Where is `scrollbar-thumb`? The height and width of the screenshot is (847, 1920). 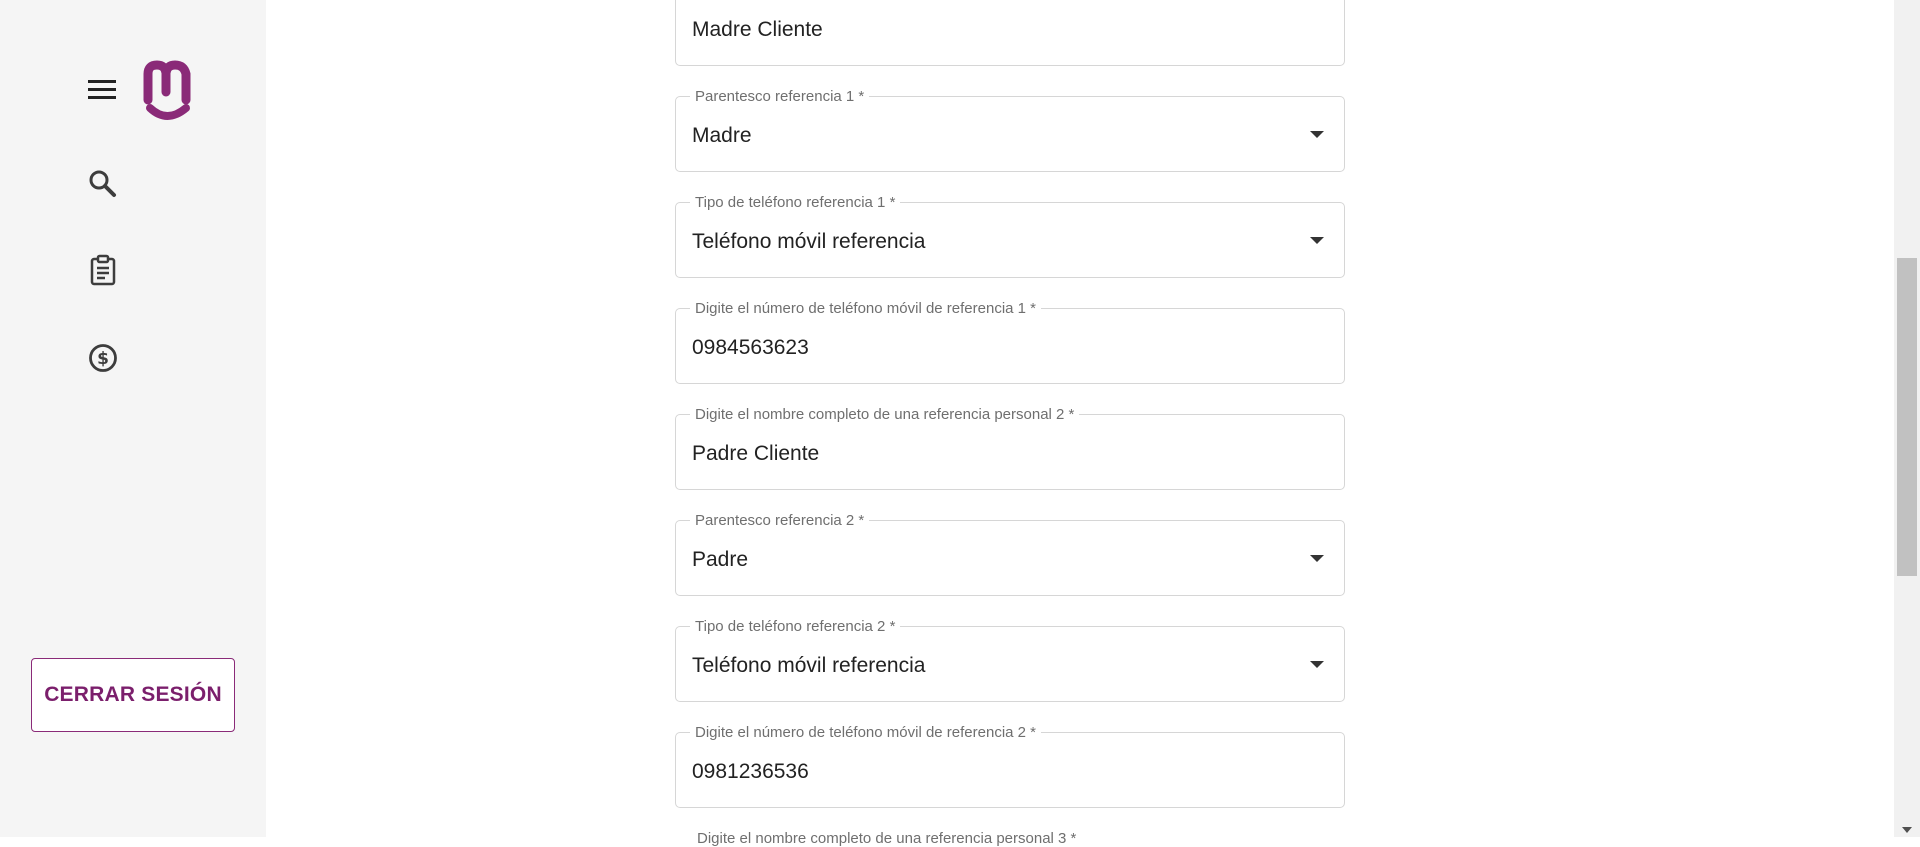 scrollbar-thumb is located at coordinates (1907, 417).